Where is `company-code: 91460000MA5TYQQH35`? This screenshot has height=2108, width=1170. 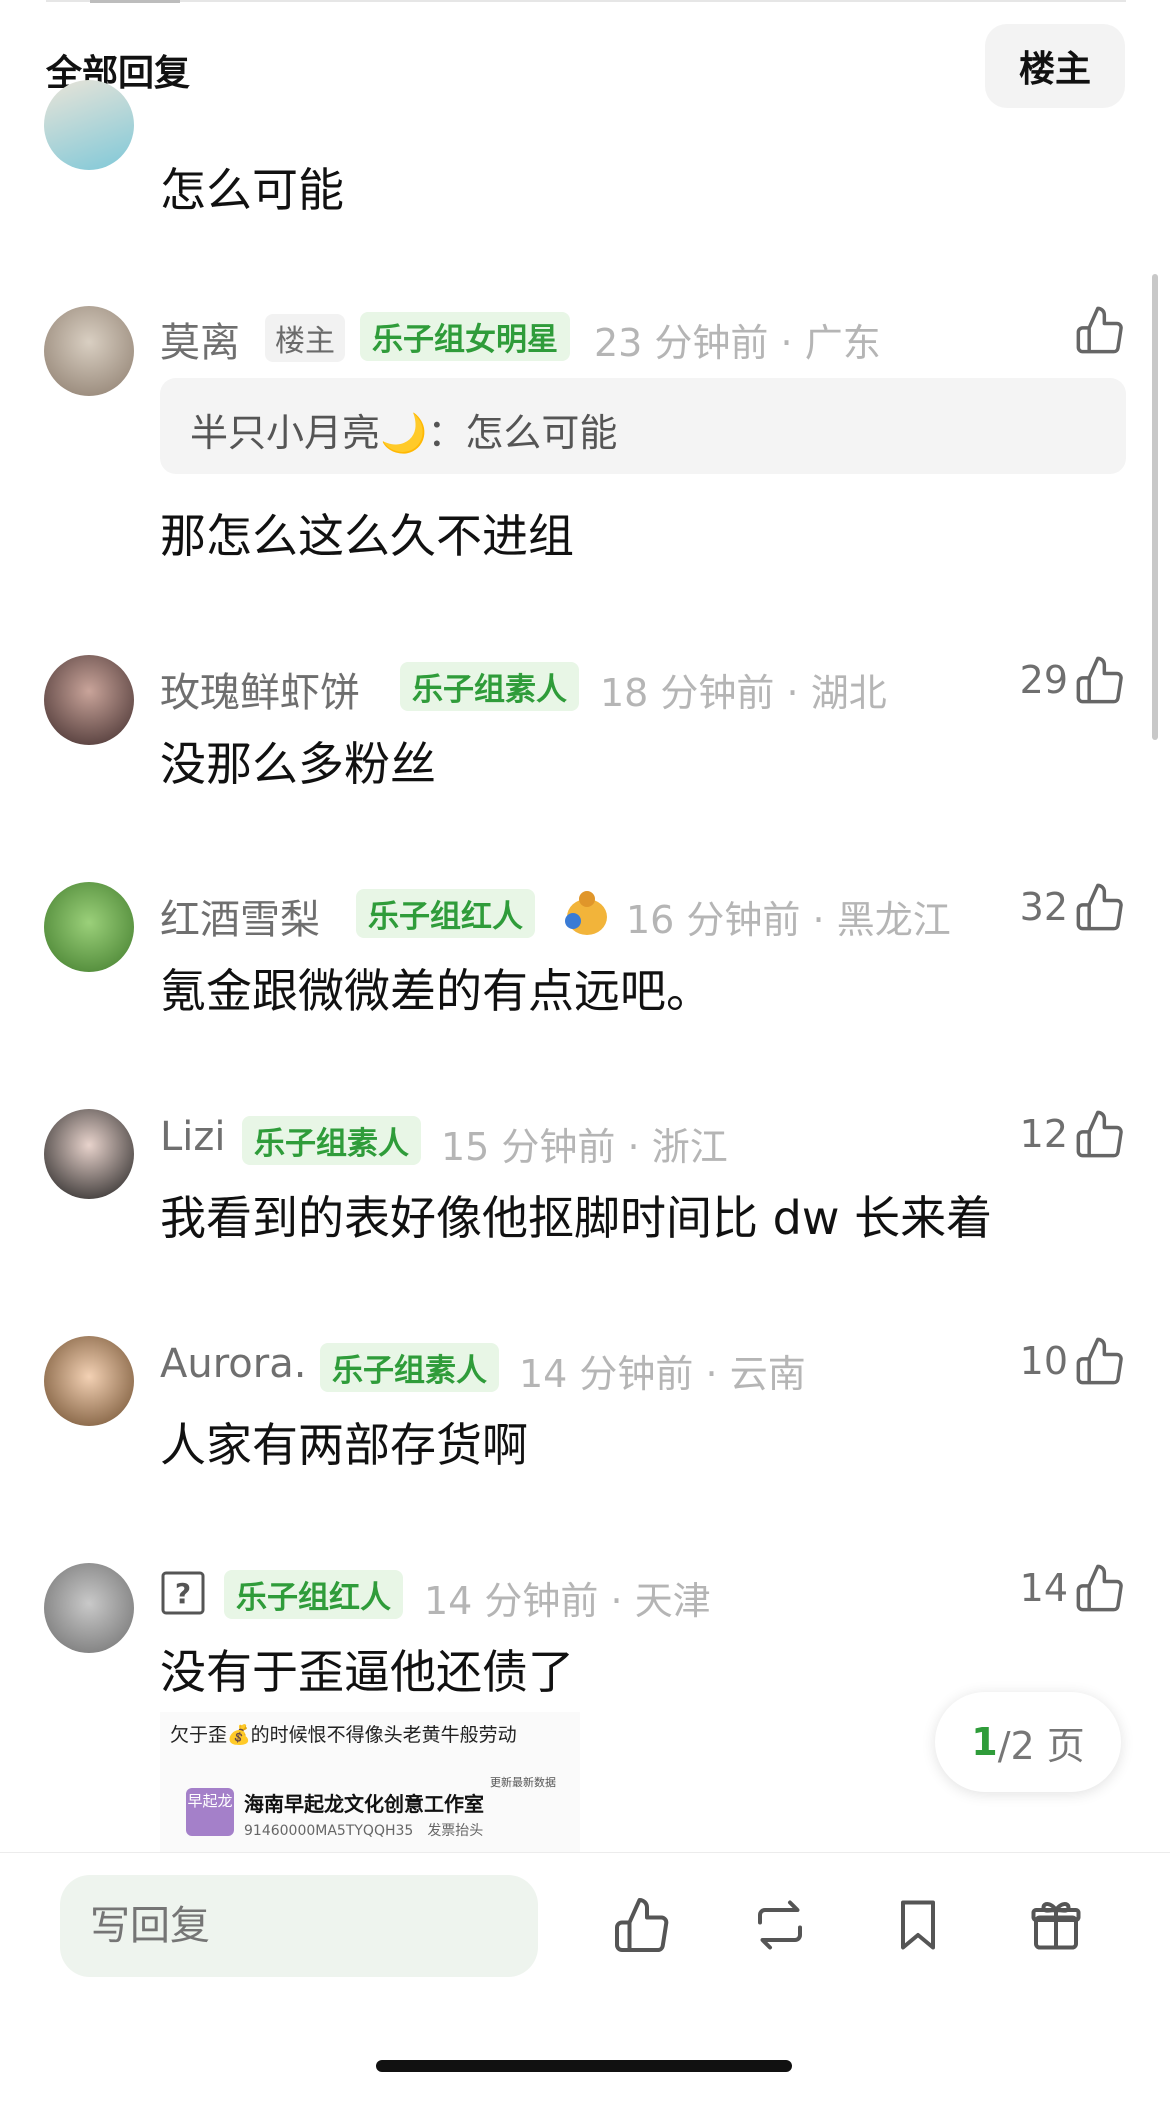
company-code: 91460000MA5TYQQH35 is located at coordinates (329, 1831).